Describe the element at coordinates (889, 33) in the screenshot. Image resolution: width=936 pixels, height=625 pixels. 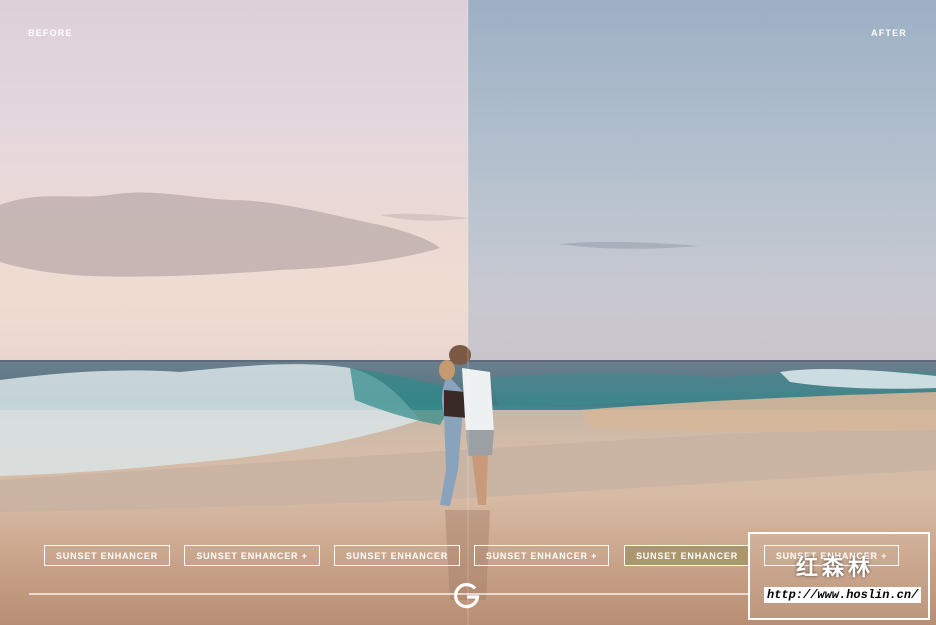
I see `after-label: AFTER` at that location.